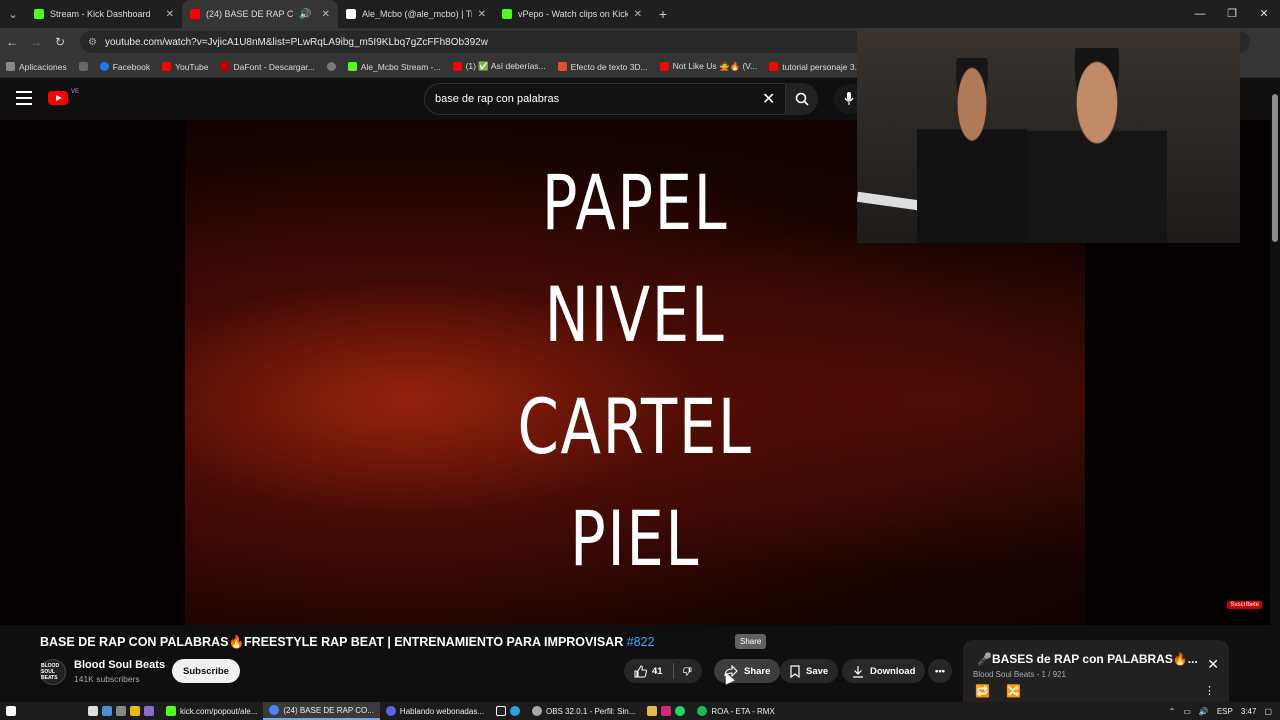  I want to click on chevron-up-icon: ⌃, so click(1172, 711).